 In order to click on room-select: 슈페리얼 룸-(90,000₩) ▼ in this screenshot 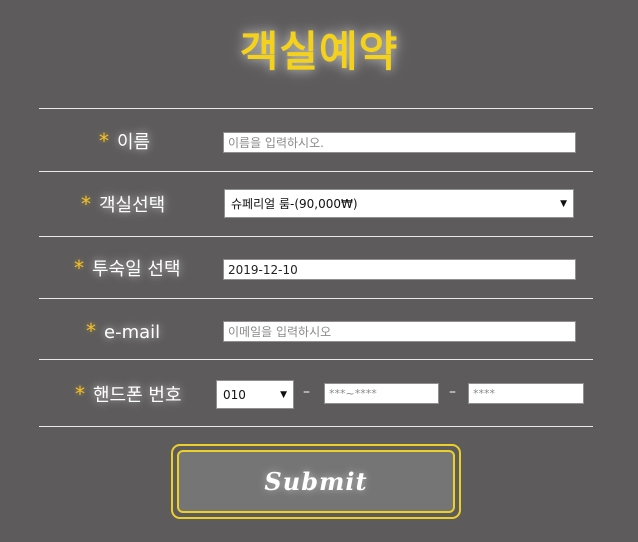, I will do `click(399, 203)`.